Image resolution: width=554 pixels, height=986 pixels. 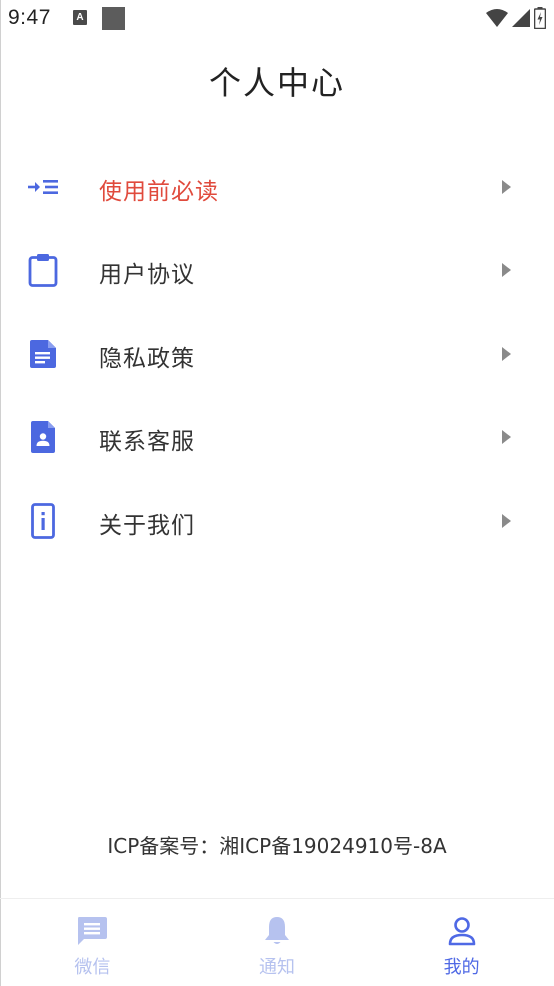 What do you see at coordinates (277, 931) in the screenshot?
I see `bell-icon` at bounding box center [277, 931].